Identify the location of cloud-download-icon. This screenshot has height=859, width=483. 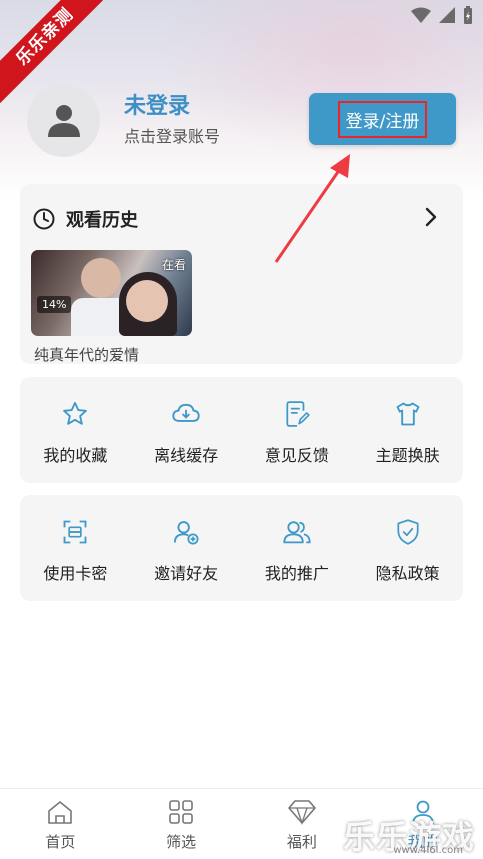
(186, 412).